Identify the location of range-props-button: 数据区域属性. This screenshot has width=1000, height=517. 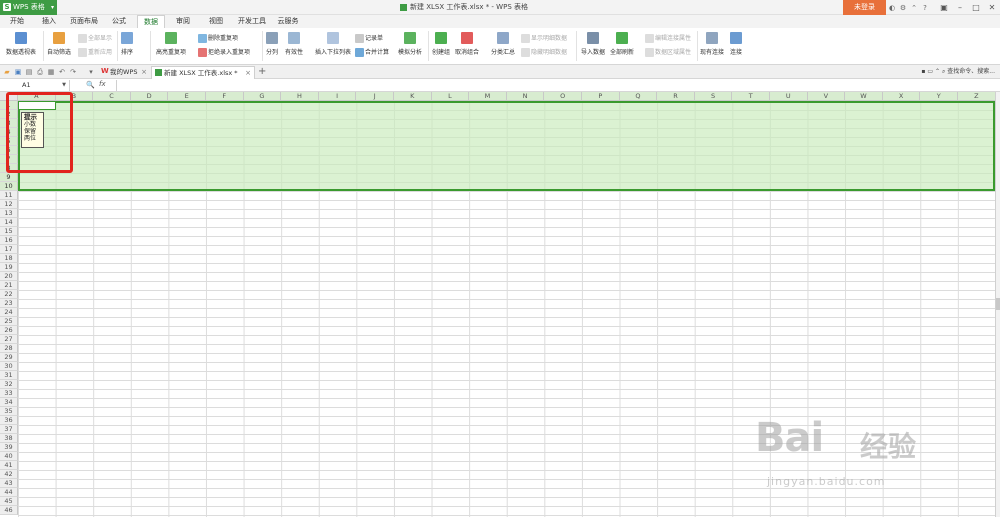
(668, 52).